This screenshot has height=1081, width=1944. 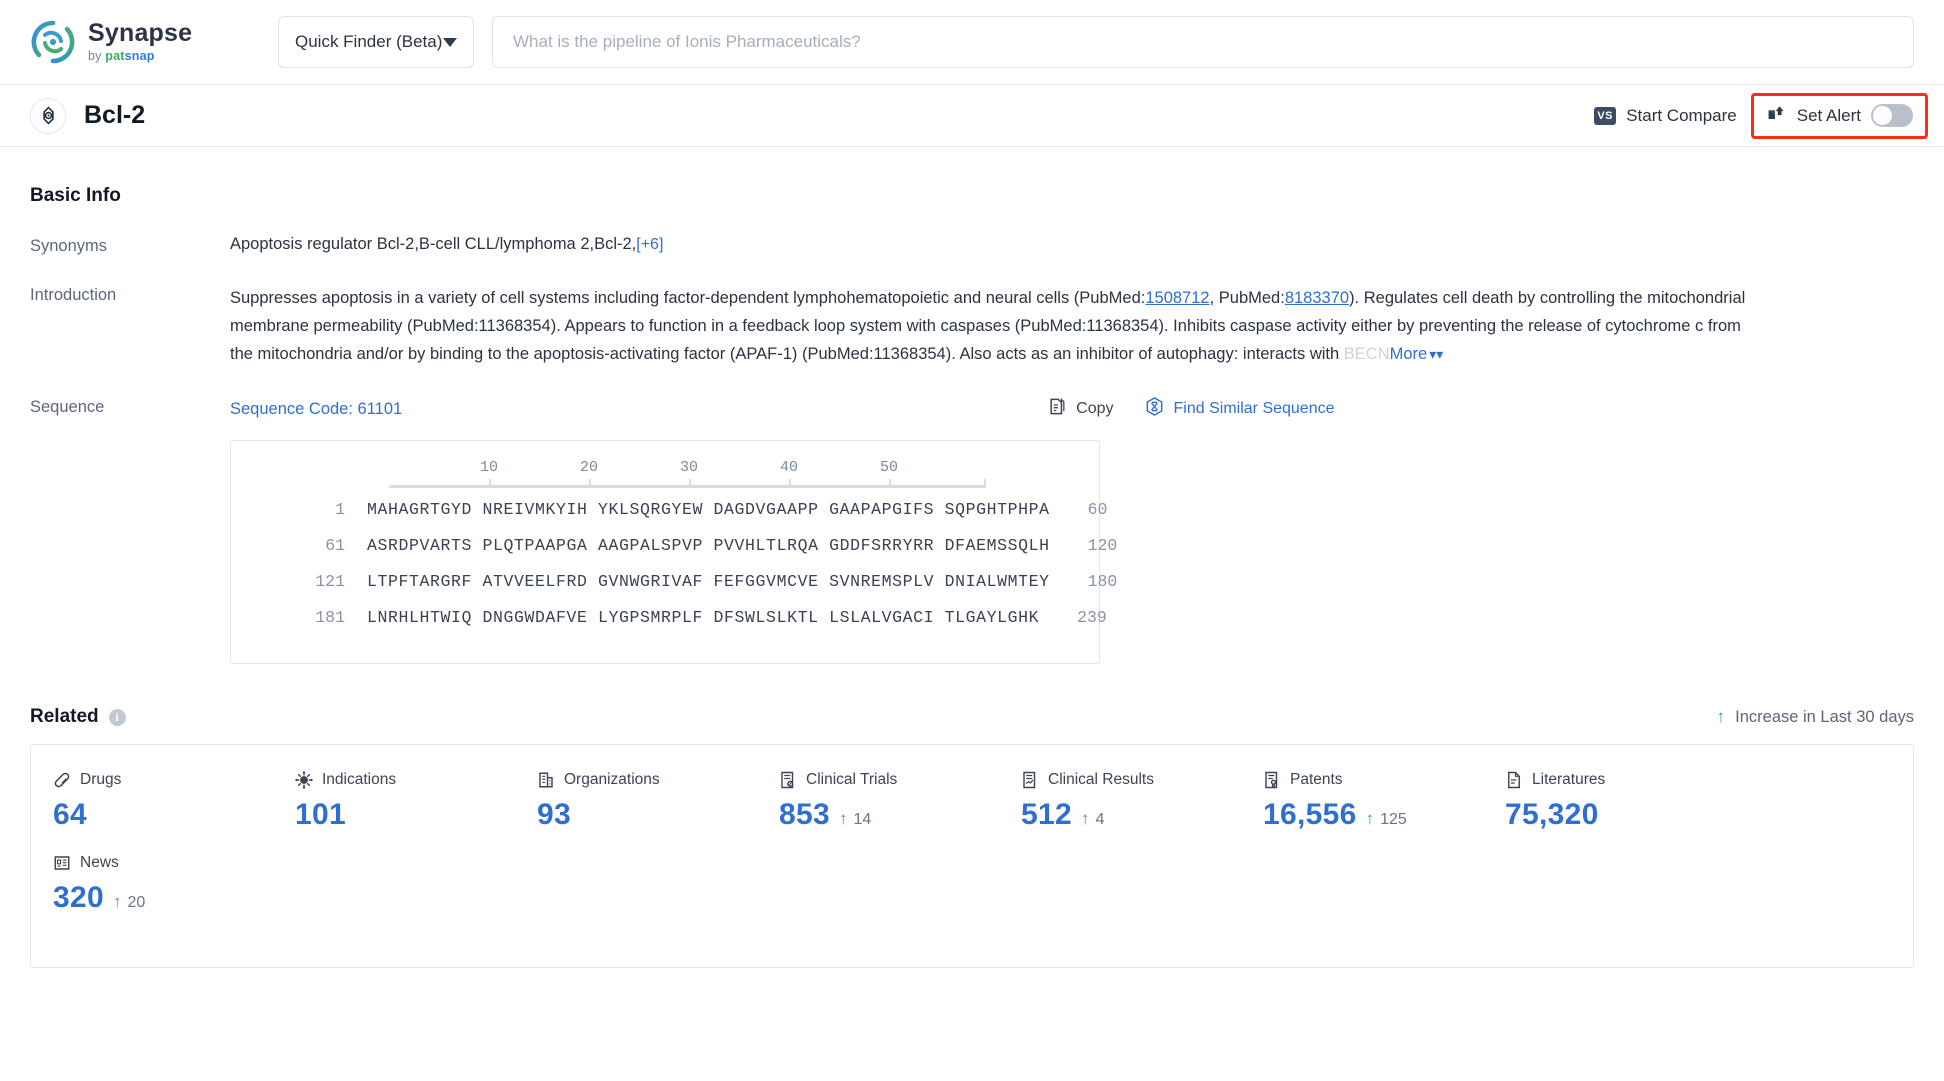 What do you see at coordinates (70, 814) in the screenshot?
I see `stat-value: 64` at bounding box center [70, 814].